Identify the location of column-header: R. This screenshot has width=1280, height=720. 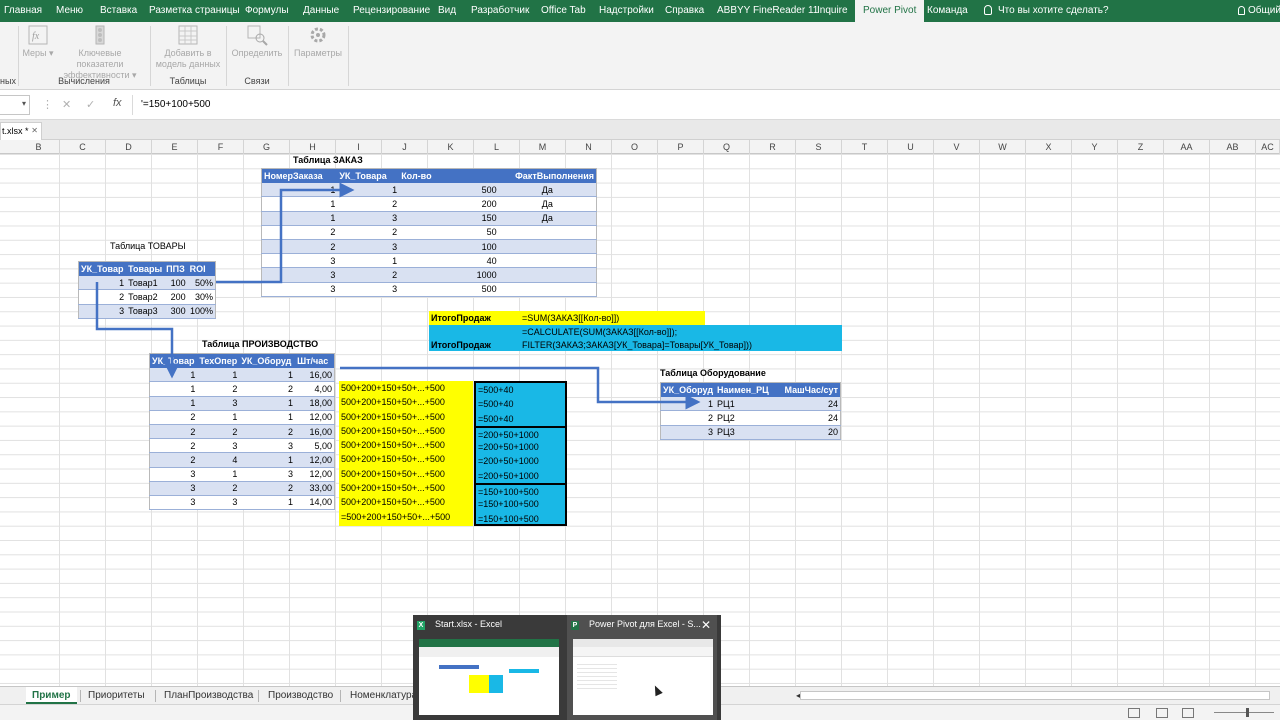
(773, 147).